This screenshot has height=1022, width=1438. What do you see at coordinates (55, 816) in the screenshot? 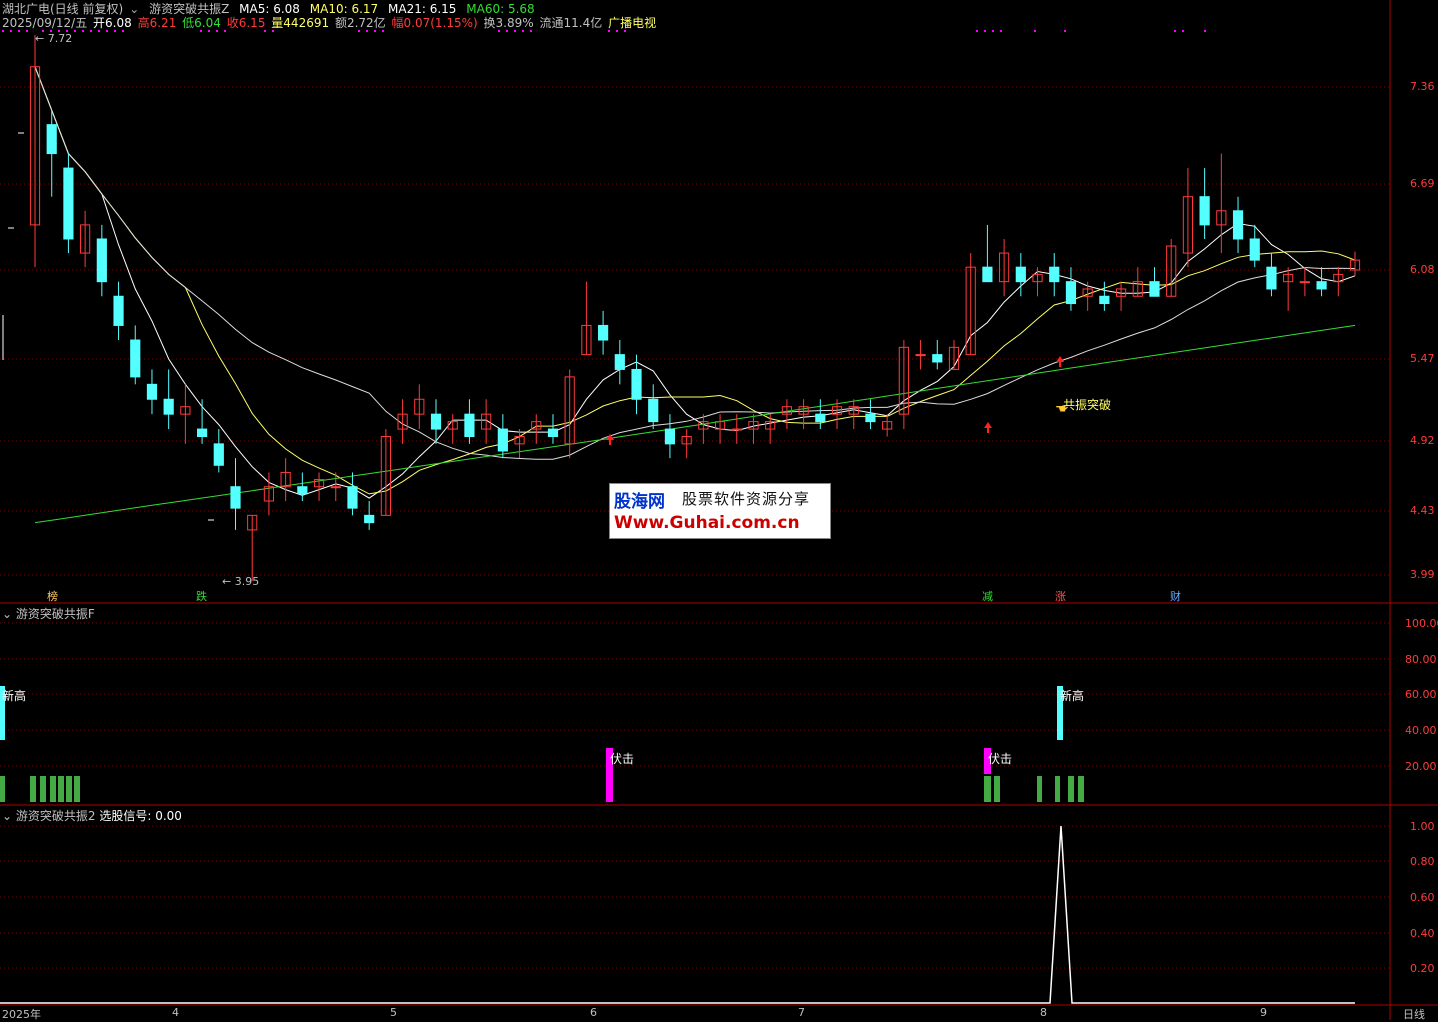
I see `sub2-formula: 游资突破共振2` at bounding box center [55, 816].